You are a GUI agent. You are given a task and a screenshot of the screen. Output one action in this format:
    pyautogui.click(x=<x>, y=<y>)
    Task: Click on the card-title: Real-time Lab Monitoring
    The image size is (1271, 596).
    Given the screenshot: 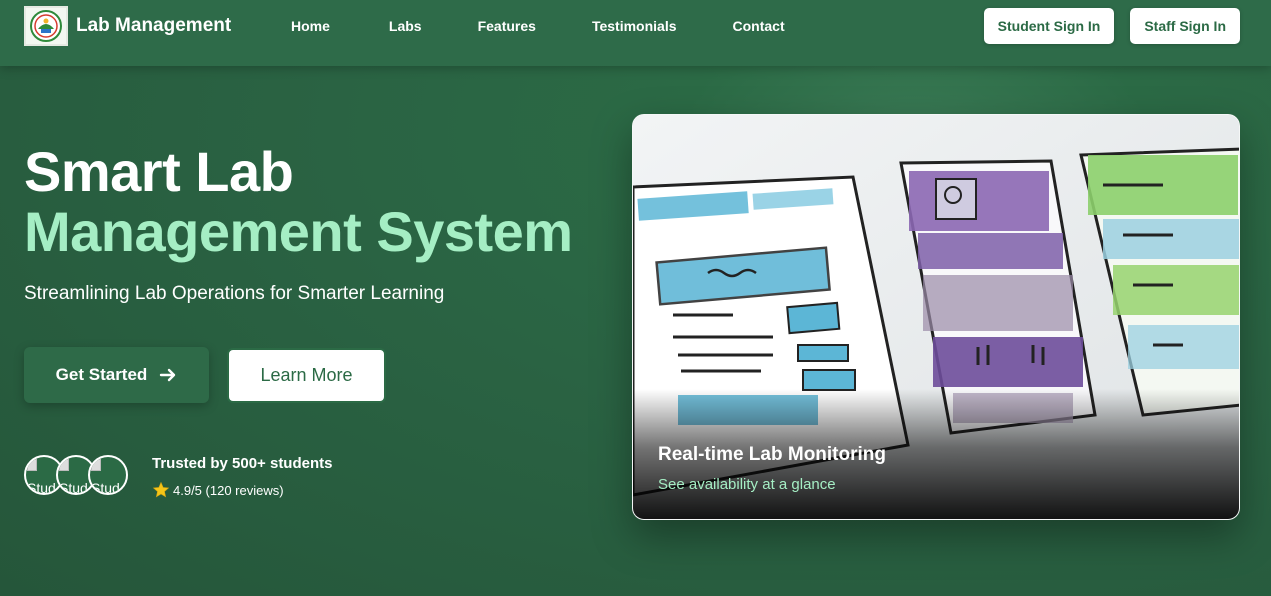 What is the action you would take?
    pyautogui.click(x=772, y=454)
    